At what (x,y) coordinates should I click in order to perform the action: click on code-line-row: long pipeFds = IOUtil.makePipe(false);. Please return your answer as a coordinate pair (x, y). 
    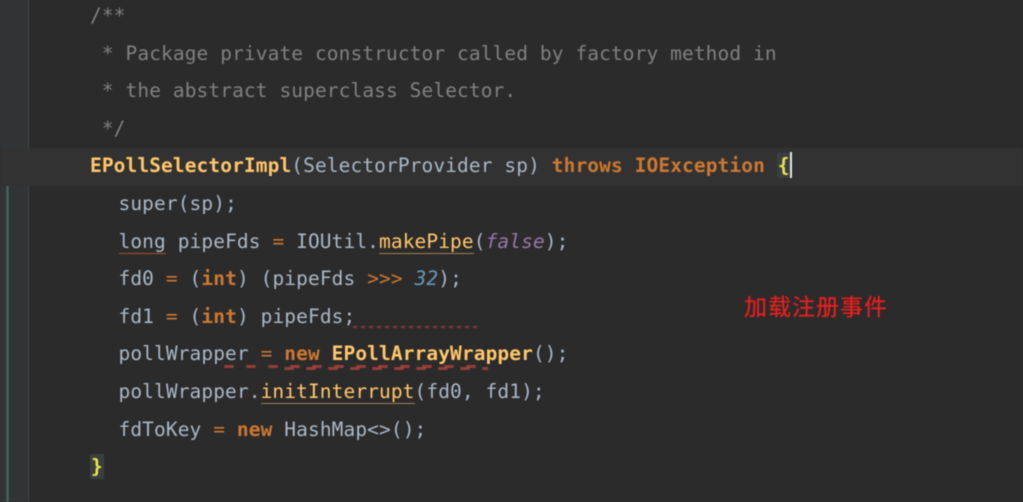
    Looking at the image, I should click on (525, 242).